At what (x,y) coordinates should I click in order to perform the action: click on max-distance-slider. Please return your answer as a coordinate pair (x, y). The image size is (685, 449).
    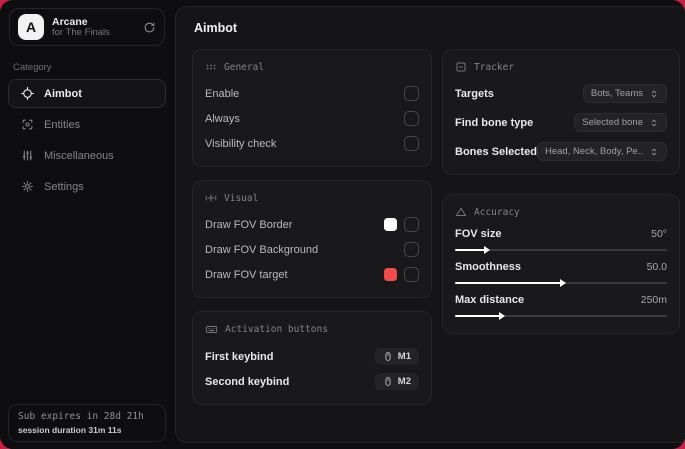
    Looking at the image, I should click on (561, 316).